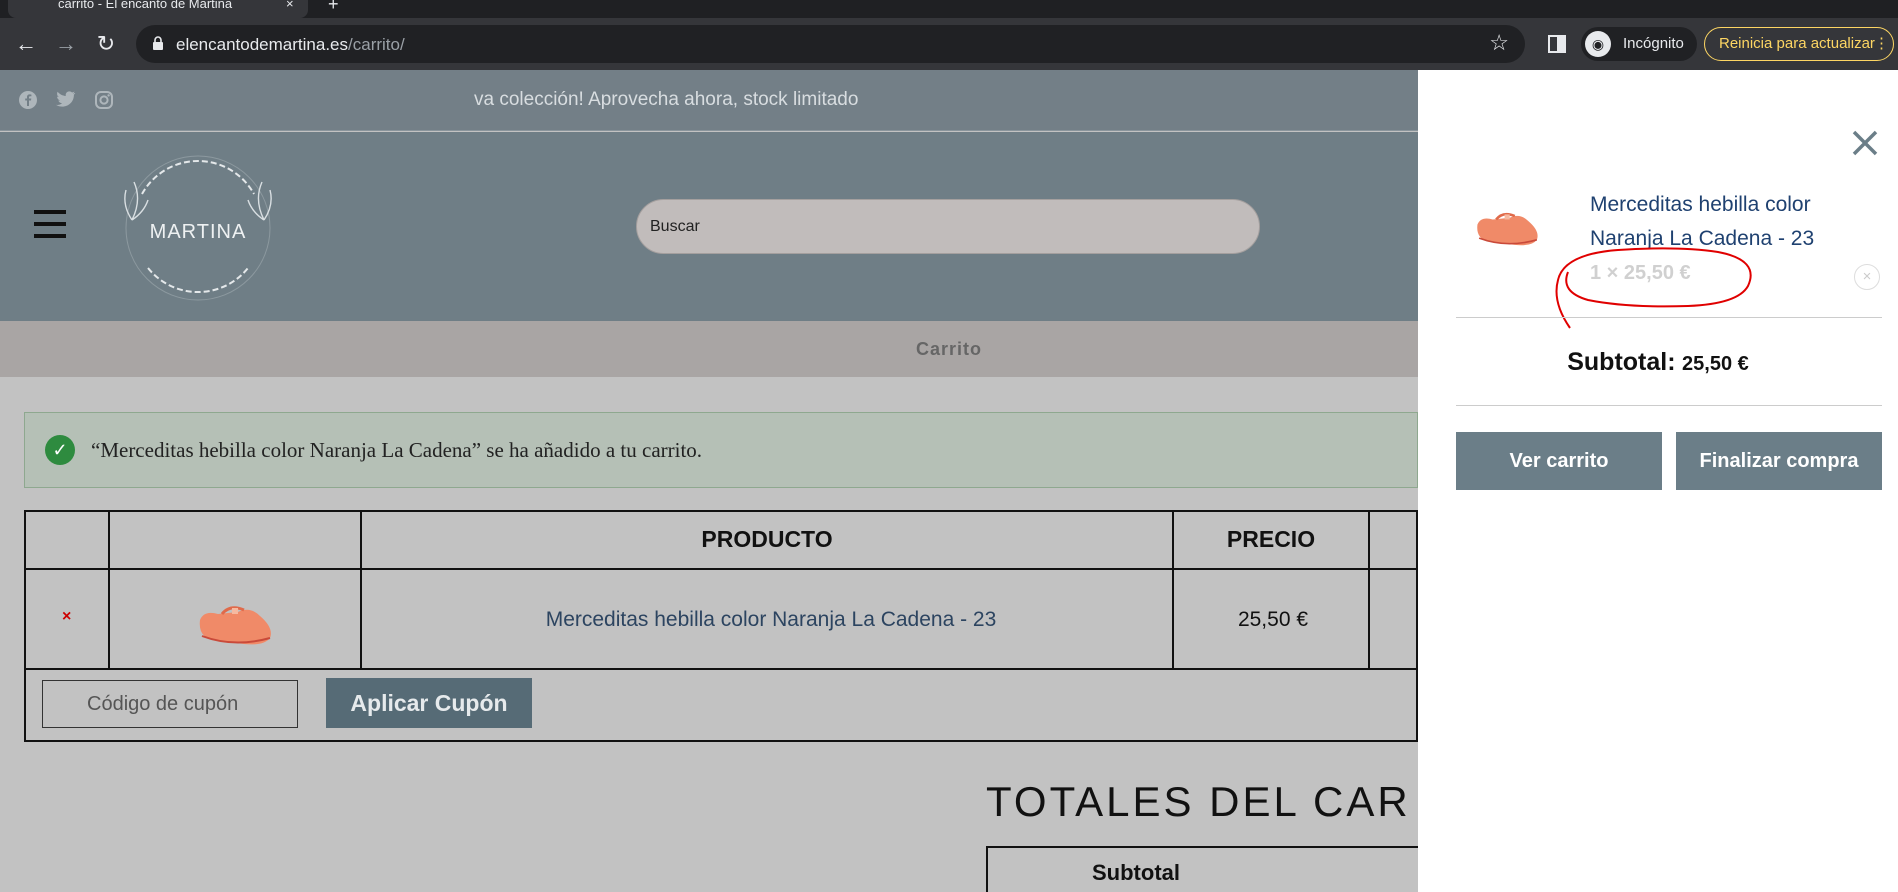 The height and width of the screenshot is (892, 1898). I want to click on forward-icon: →, so click(66, 44).